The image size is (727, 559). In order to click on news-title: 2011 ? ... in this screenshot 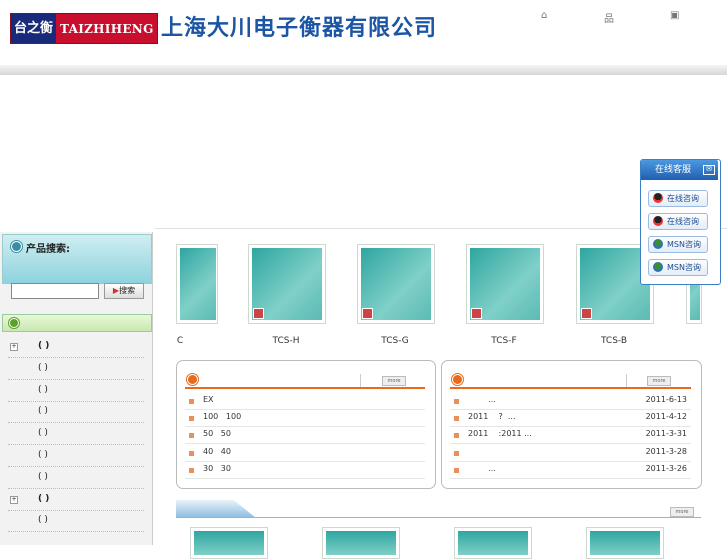, I will do `click(492, 416)`.